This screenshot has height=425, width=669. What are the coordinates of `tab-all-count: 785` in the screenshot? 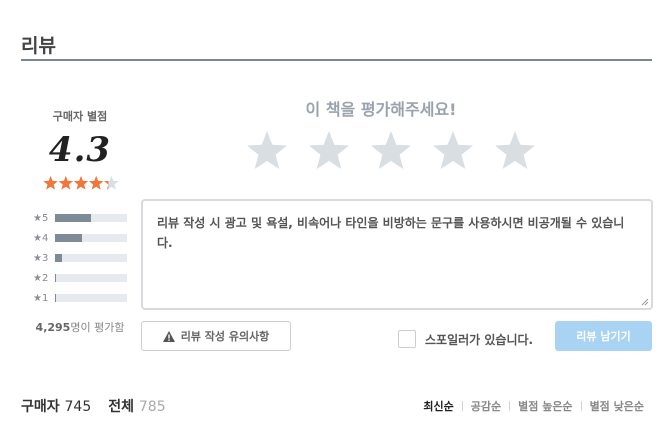 It's located at (152, 407).